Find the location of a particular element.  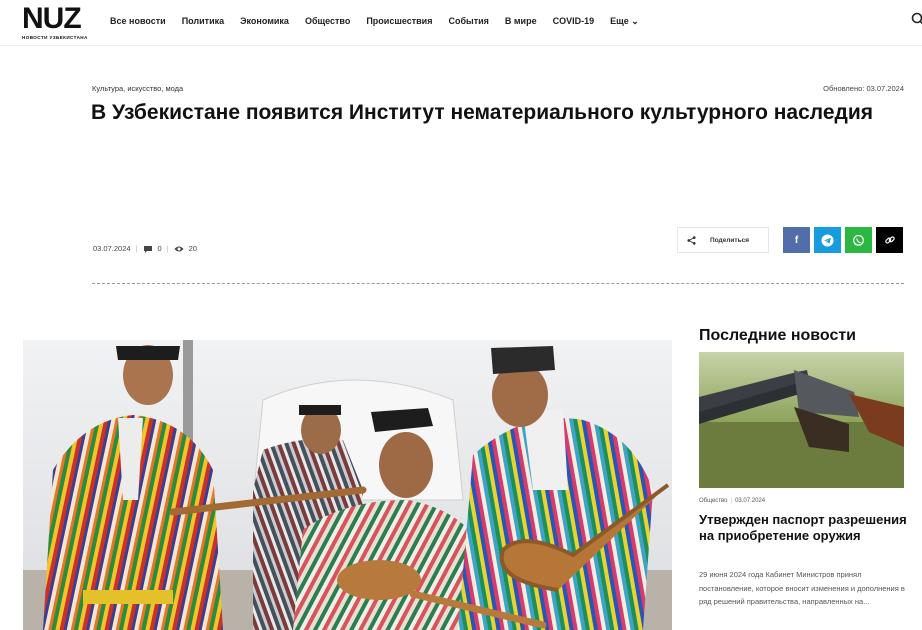

view-count: 20 is located at coordinates (192, 248).